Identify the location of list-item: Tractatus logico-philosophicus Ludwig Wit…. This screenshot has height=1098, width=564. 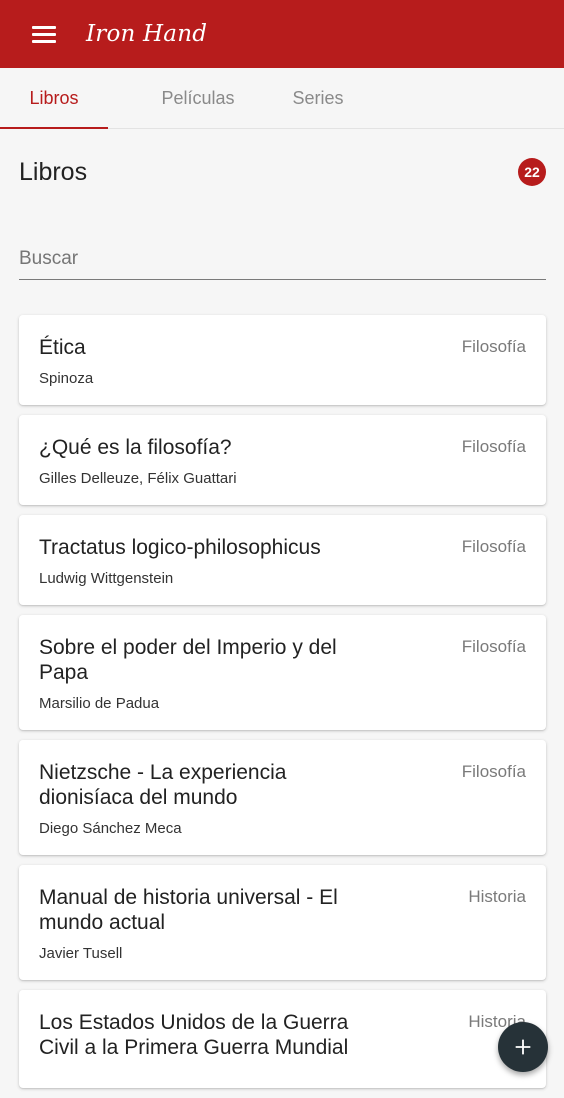
(282, 560).